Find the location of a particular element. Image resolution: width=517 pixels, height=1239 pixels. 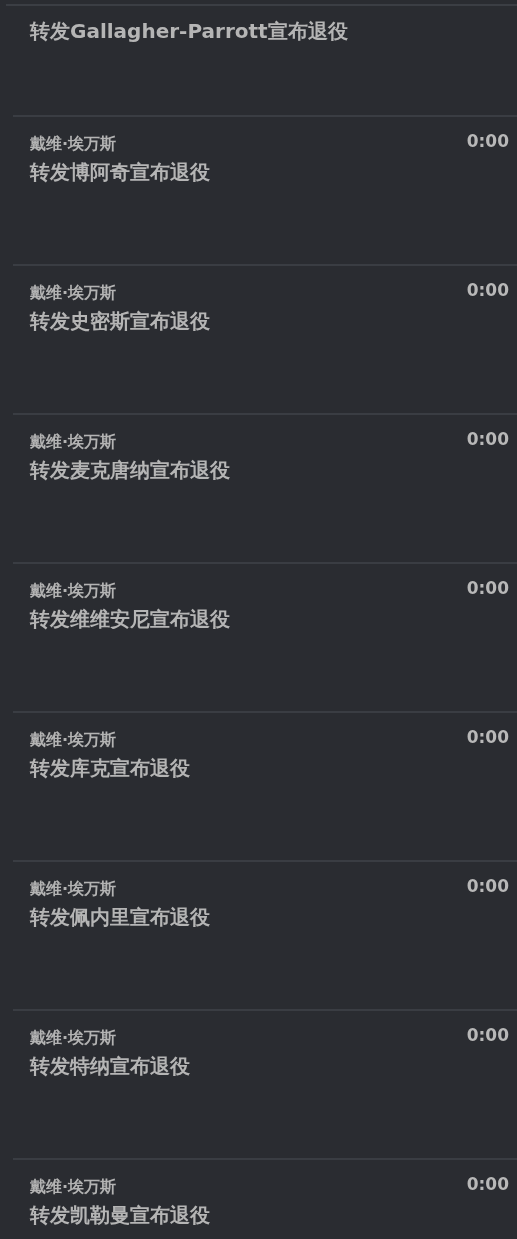

message-text: 转发博阿奇宣布退役 is located at coordinates (120, 172).